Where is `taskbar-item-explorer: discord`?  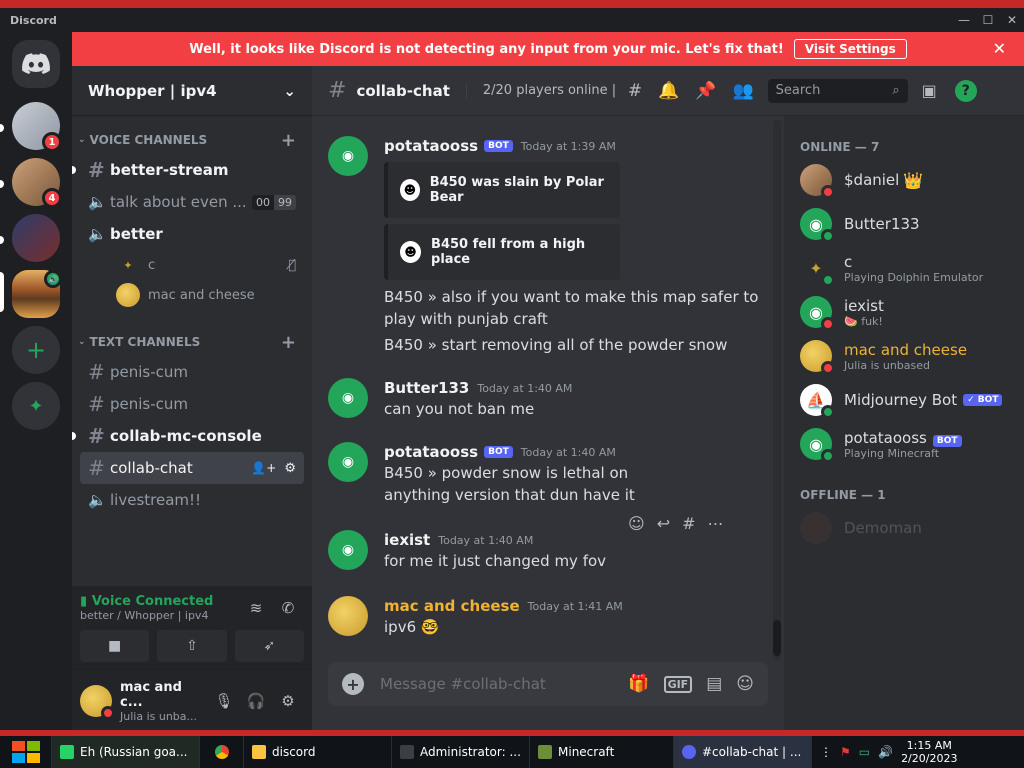
taskbar-item-explorer: discord is located at coordinates (318, 752).